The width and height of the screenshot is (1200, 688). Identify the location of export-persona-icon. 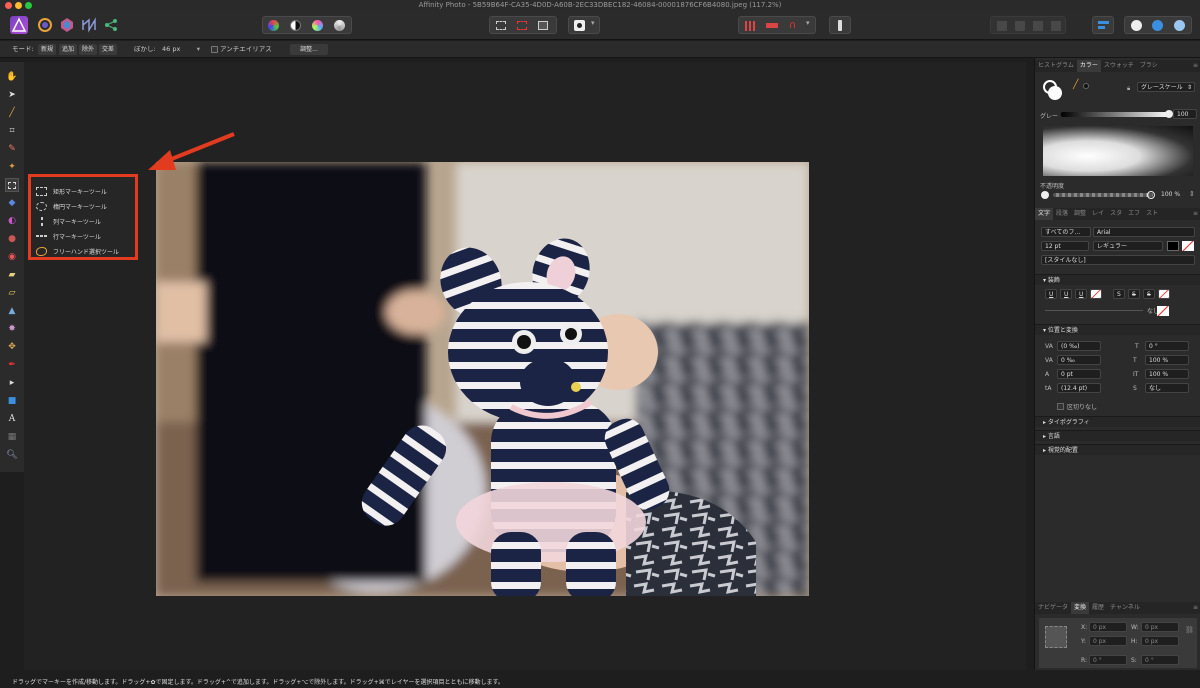
(111, 25).